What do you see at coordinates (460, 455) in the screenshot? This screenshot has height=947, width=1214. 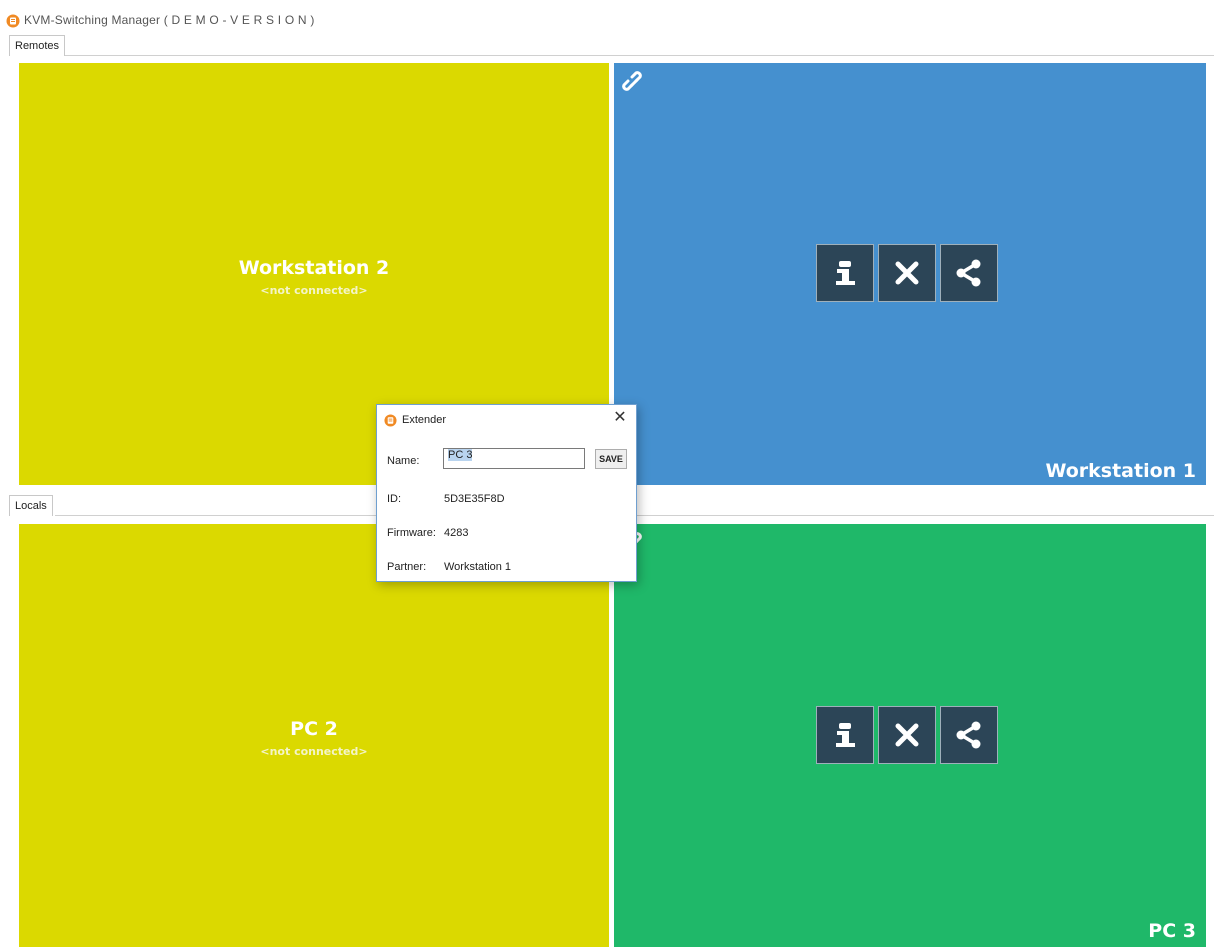 I see `name-input-value: PC 3` at bounding box center [460, 455].